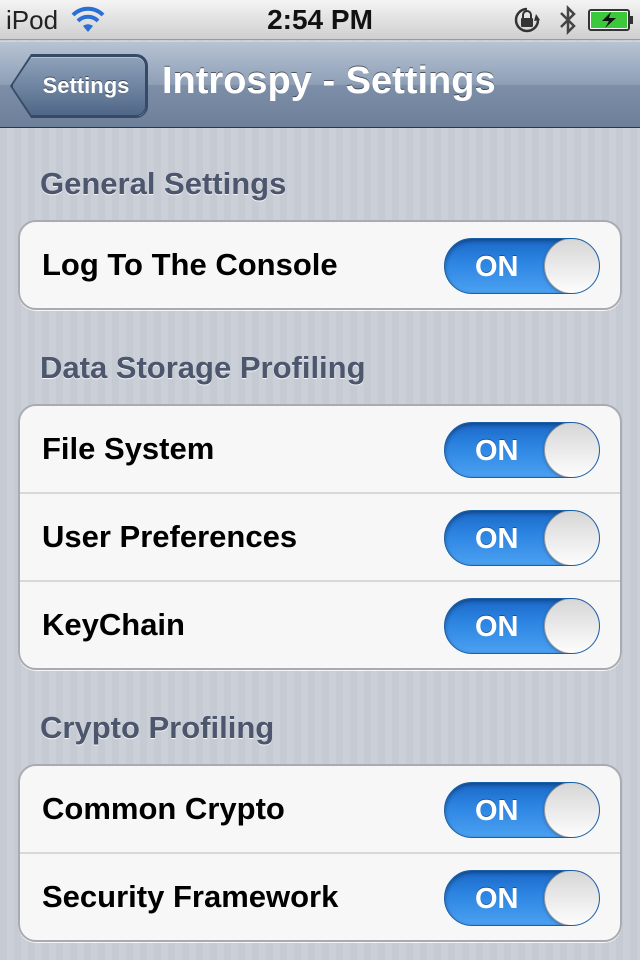 This screenshot has height=960, width=640. I want to click on settings-row: Log To The Console ON, so click(320, 265).